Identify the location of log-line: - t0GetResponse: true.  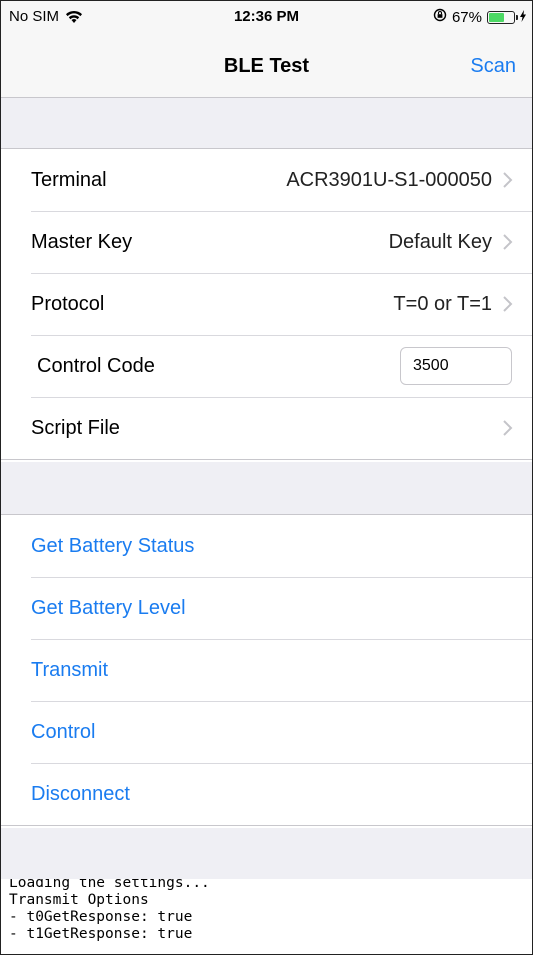
(101, 917).